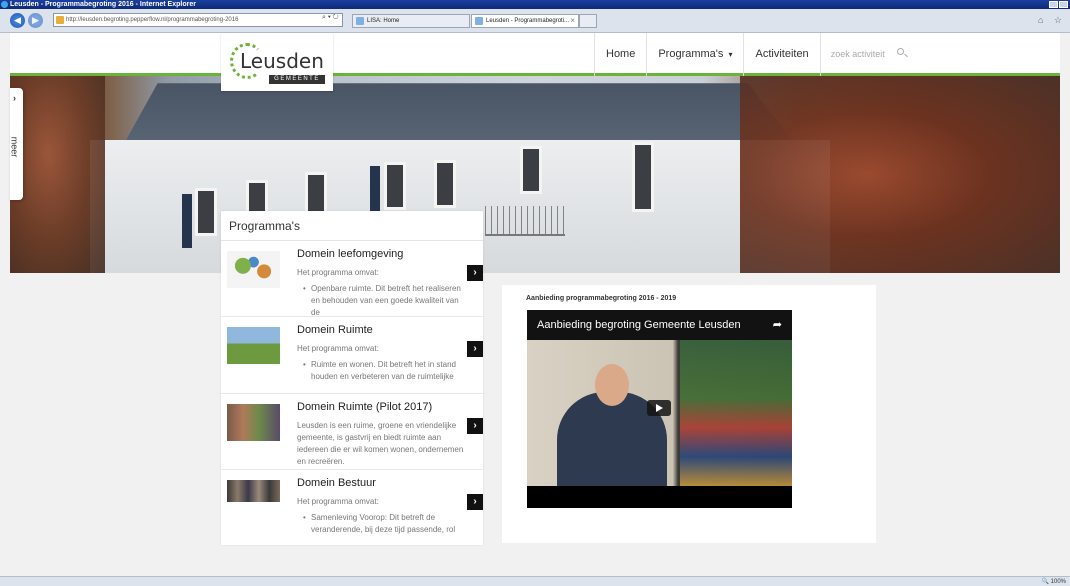 The height and width of the screenshot is (586, 1070). What do you see at coordinates (383, 21) in the screenshot?
I see `tab-label: LISA: Home` at bounding box center [383, 21].